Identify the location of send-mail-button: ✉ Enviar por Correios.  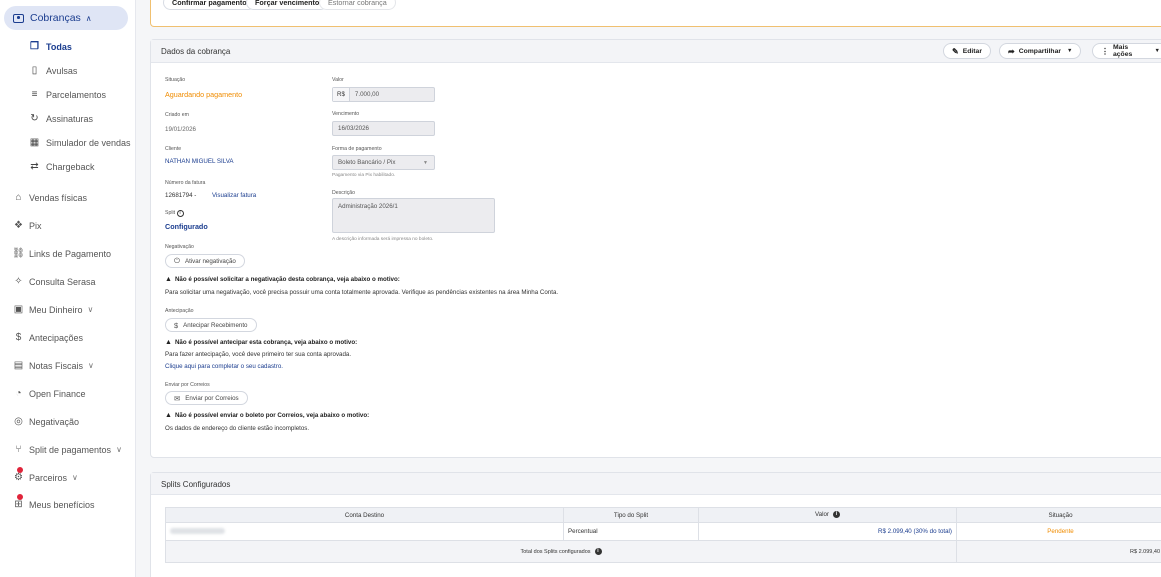
(206, 398).